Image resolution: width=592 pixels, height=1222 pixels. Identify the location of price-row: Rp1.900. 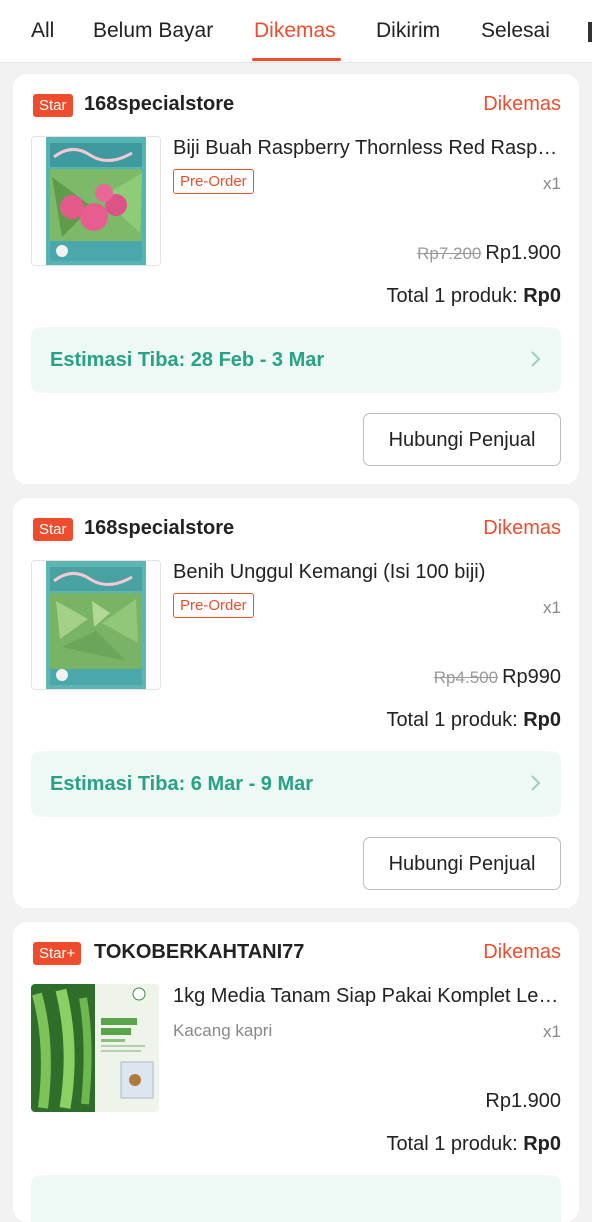
(523, 1101).